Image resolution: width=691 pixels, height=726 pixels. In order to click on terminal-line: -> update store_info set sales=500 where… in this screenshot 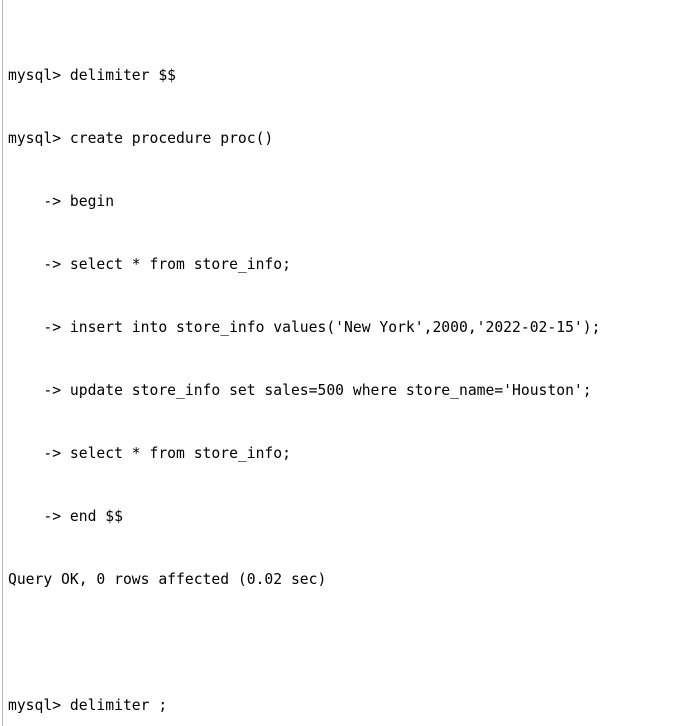, I will do `click(300, 390)`.